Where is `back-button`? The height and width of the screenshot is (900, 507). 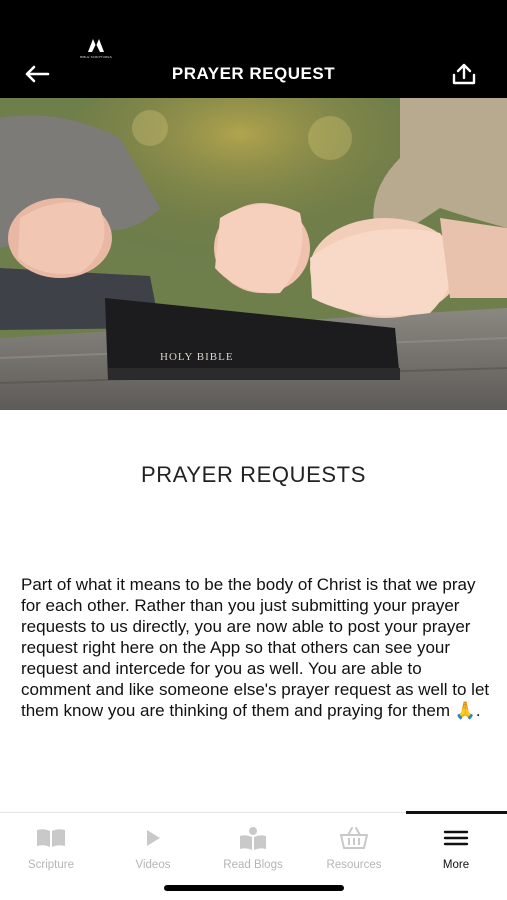
back-button is located at coordinates (37, 74).